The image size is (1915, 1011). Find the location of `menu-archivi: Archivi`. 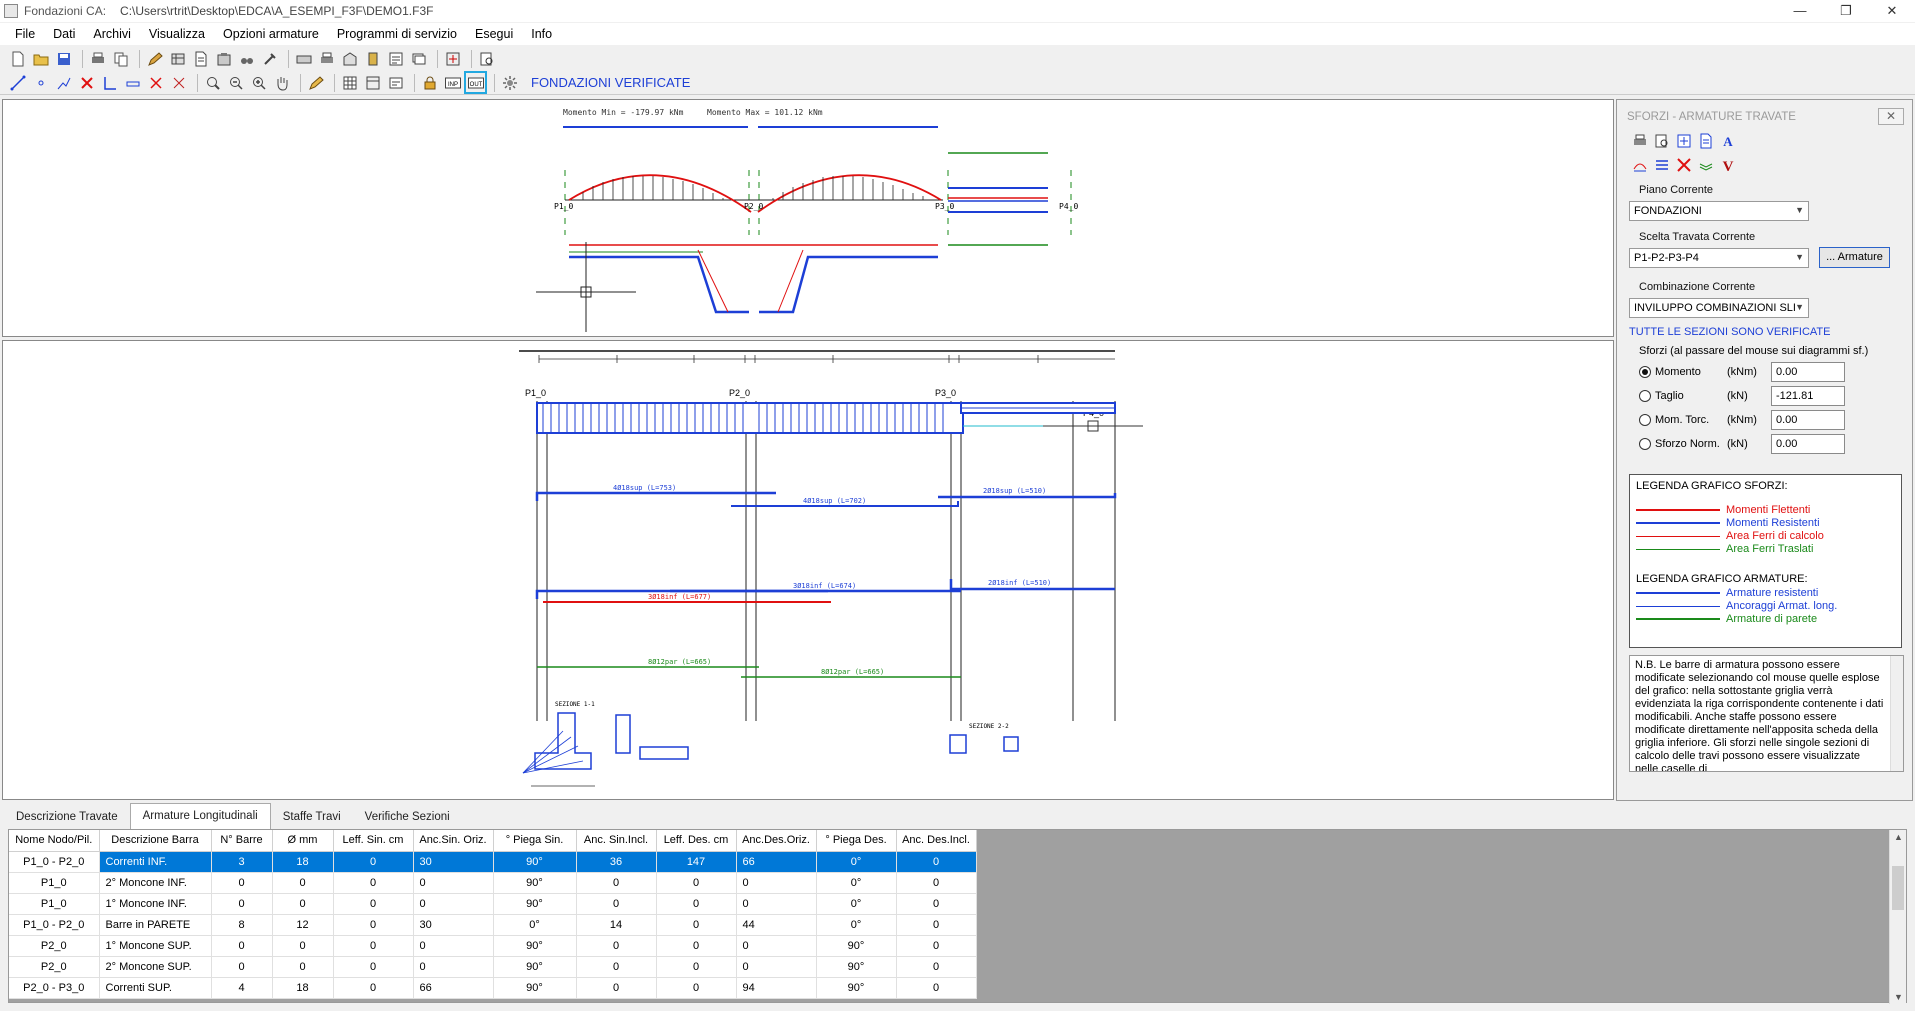

menu-archivi: Archivi is located at coordinates (112, 34).